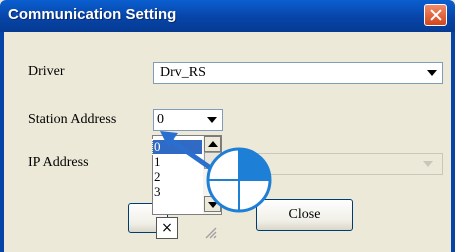  Describe the element at coordinates (435, 15) in the screenshot. I see `close-icon` at that location.